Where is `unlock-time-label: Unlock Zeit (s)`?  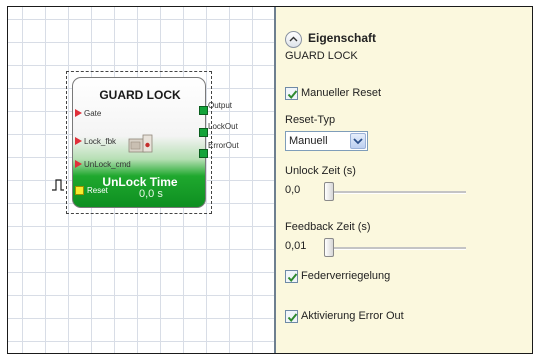 unlock-time-label: Unlock Zeit (s) is located at coordinates (320, 171).